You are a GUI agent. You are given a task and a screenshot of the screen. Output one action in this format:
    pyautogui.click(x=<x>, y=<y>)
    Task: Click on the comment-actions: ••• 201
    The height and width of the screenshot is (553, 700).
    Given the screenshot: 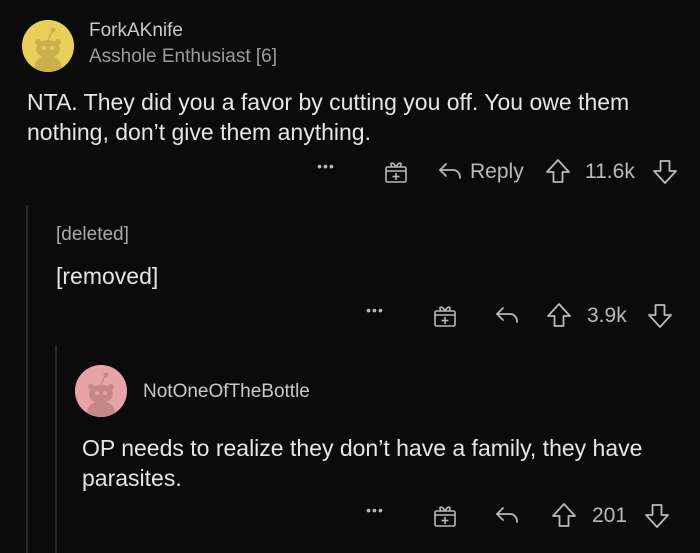 What is the action you would take?
    pyautogui.click(x=522, y=515)
    